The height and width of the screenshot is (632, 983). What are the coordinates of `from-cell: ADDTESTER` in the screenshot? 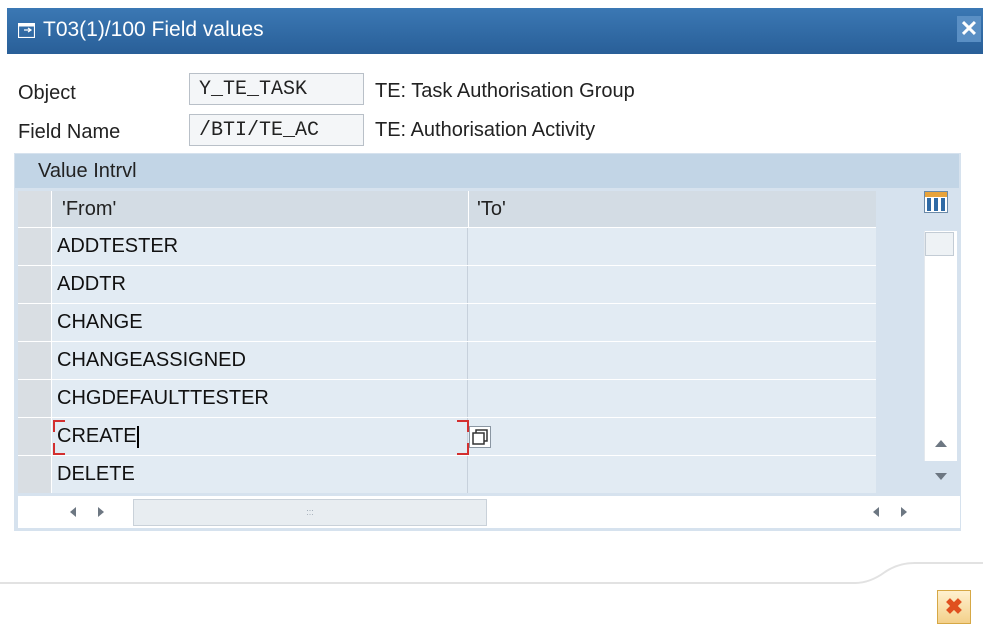 It's located at (261, 246).